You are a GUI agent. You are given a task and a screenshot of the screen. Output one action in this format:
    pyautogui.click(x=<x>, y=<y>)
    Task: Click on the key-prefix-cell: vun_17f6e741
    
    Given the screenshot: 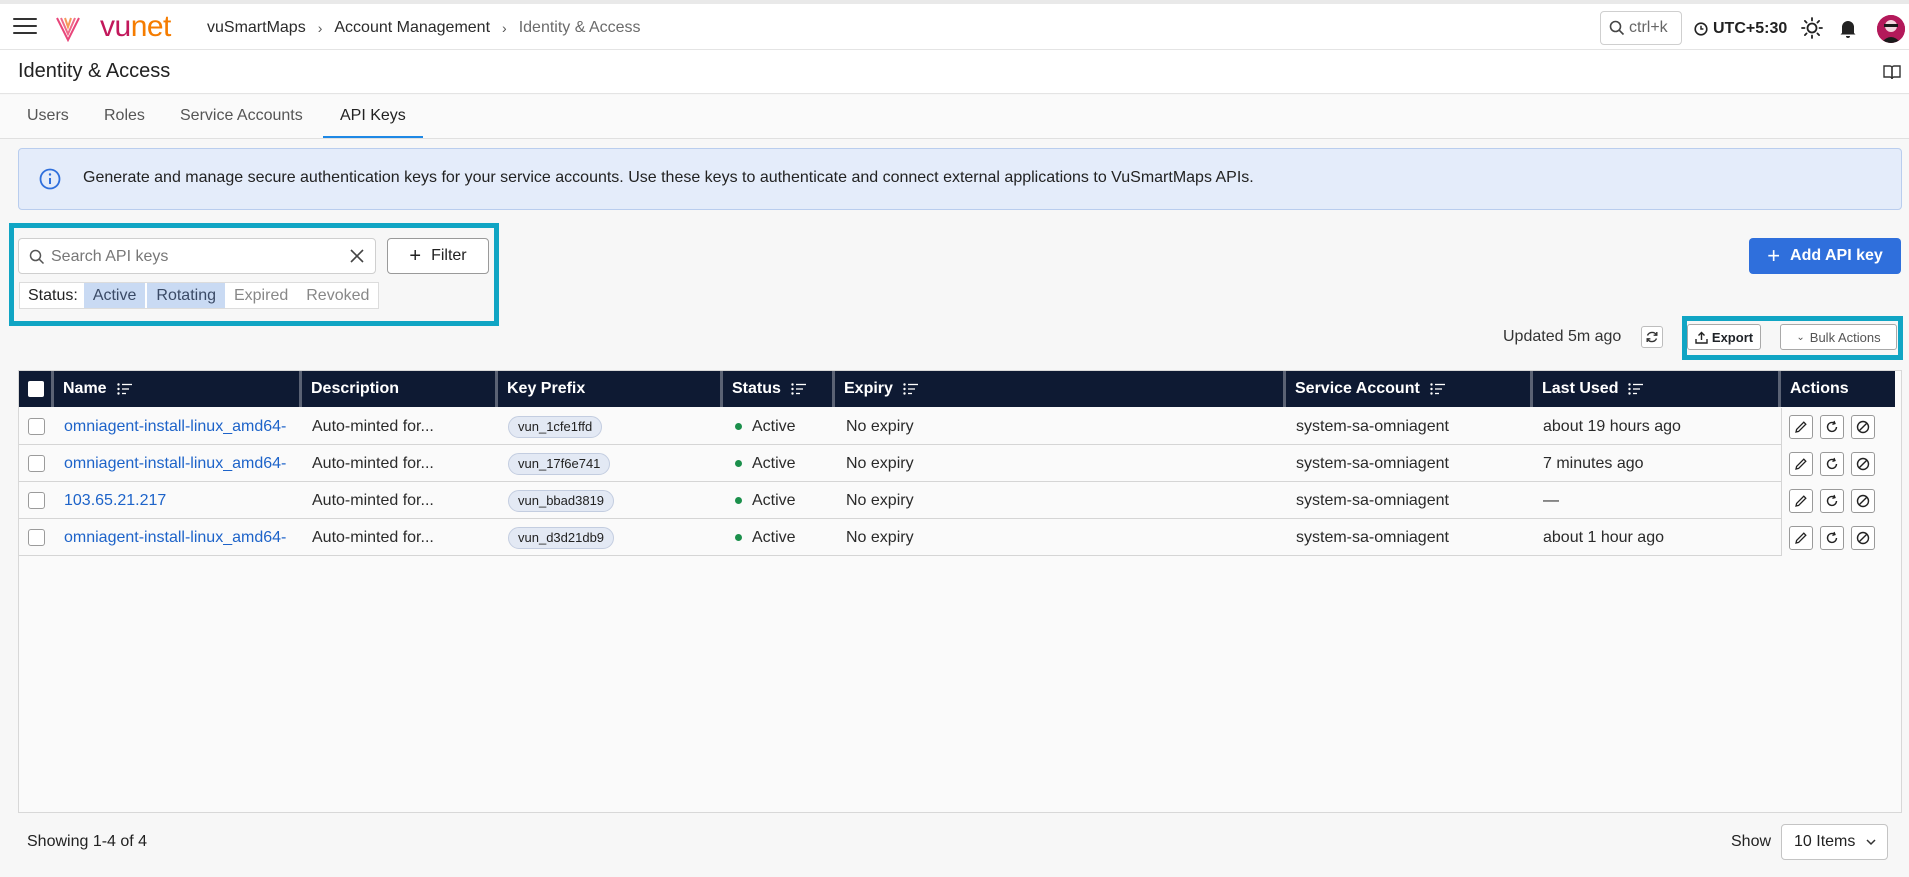 What is the action you would take?
    pyautogui.click(x=608, y=463)
    